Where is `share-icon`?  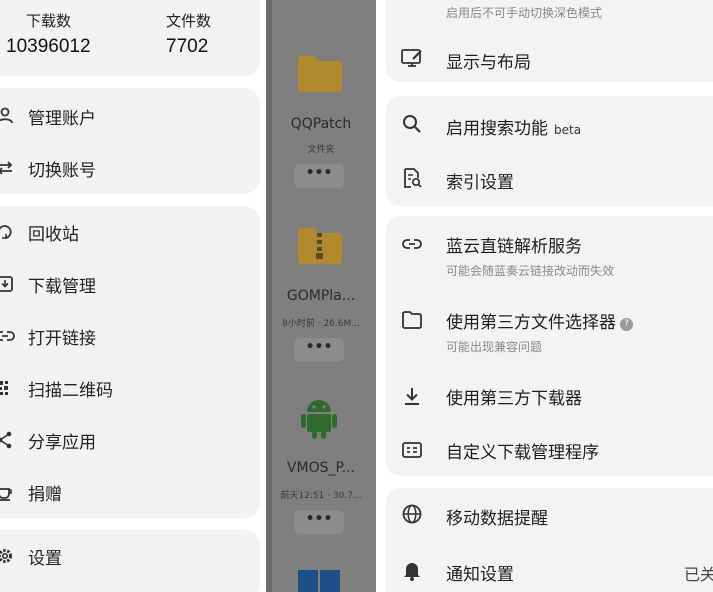 share-icon is located at coordinates (8, 440).